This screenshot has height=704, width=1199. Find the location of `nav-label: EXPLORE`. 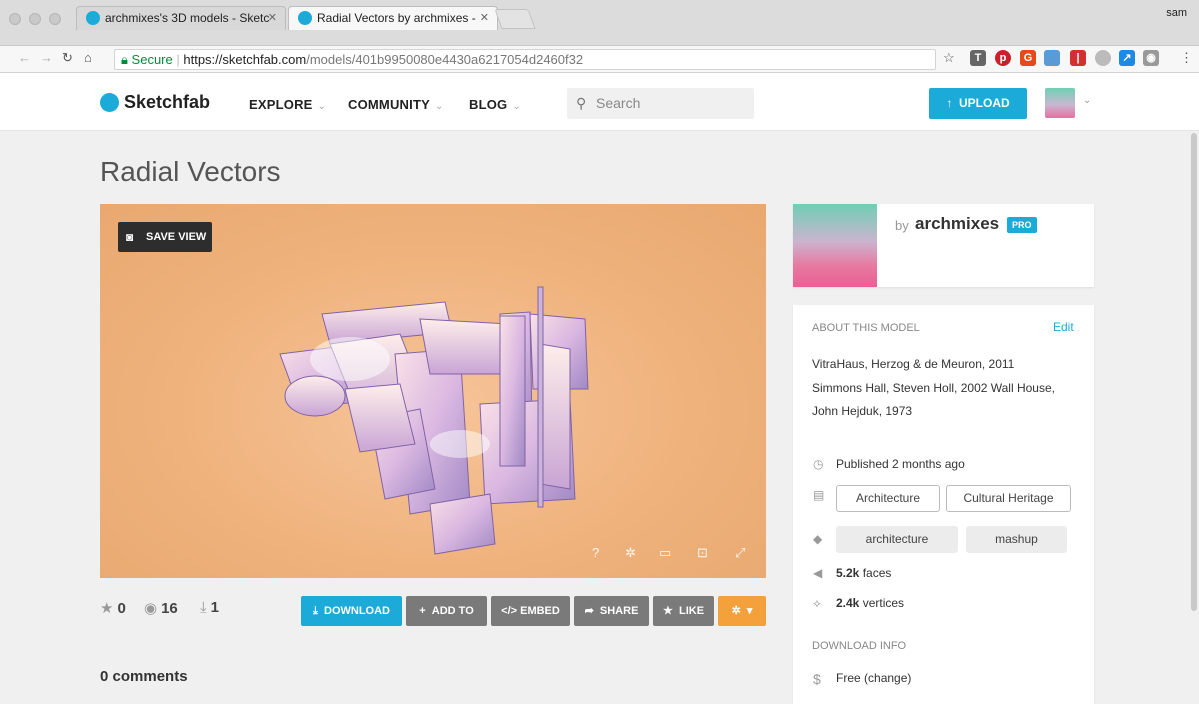

nav-label: EXPLORE is located at coordinates (281, 104).